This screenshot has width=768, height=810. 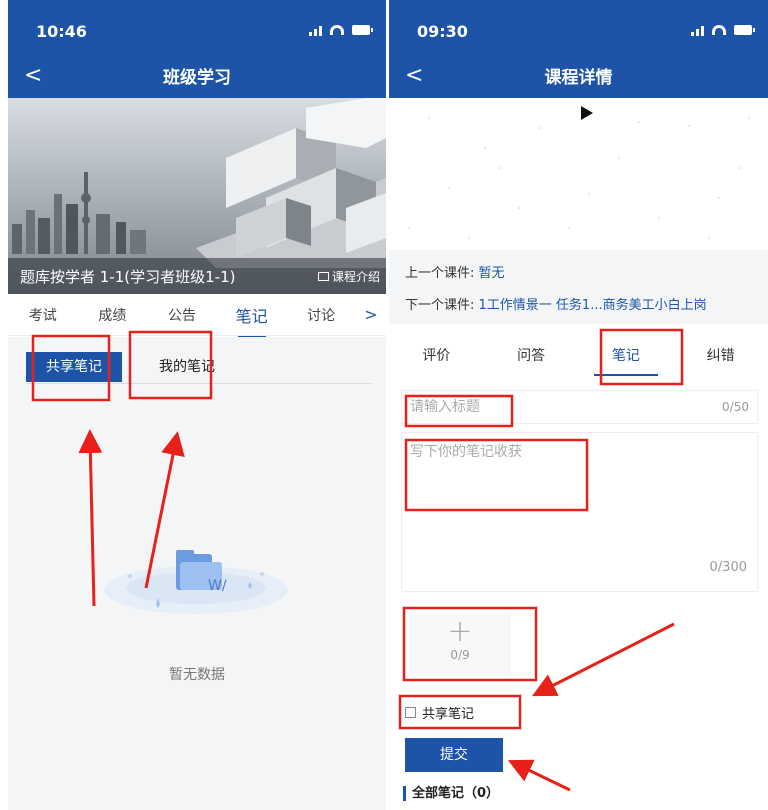 What do you see at coordinates (43, 315) in the screenshot?
I see `tab-exam: 考试` at bounding box center [43, 315].